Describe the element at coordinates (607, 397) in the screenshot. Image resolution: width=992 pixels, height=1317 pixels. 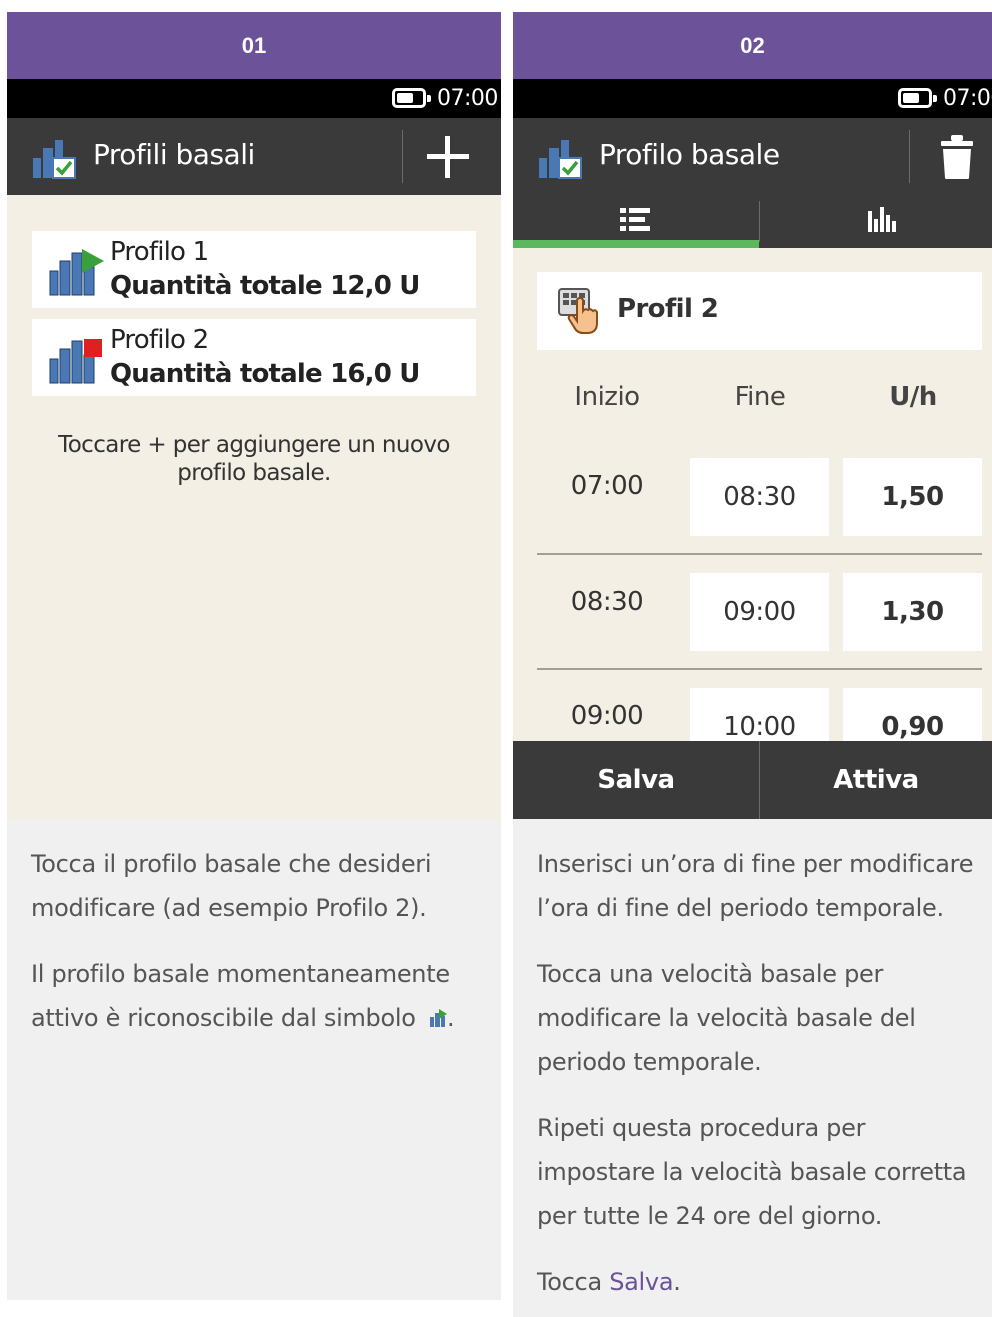
I see `column-header-start: Inizio` at that location.